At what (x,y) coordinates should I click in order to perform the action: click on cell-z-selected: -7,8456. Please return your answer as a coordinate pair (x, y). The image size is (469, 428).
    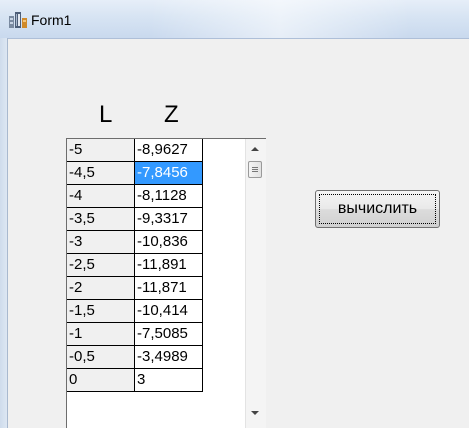
    Looking at the image, I should click on (169, 173).